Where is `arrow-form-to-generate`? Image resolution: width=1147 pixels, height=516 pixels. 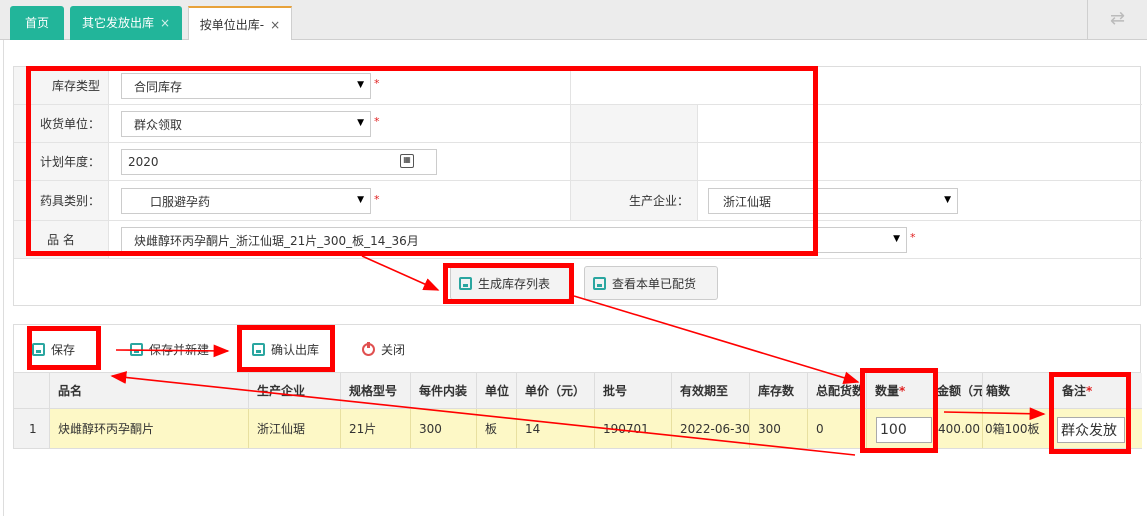
arrow-form-to-generate is located at coordinates (400, 273).